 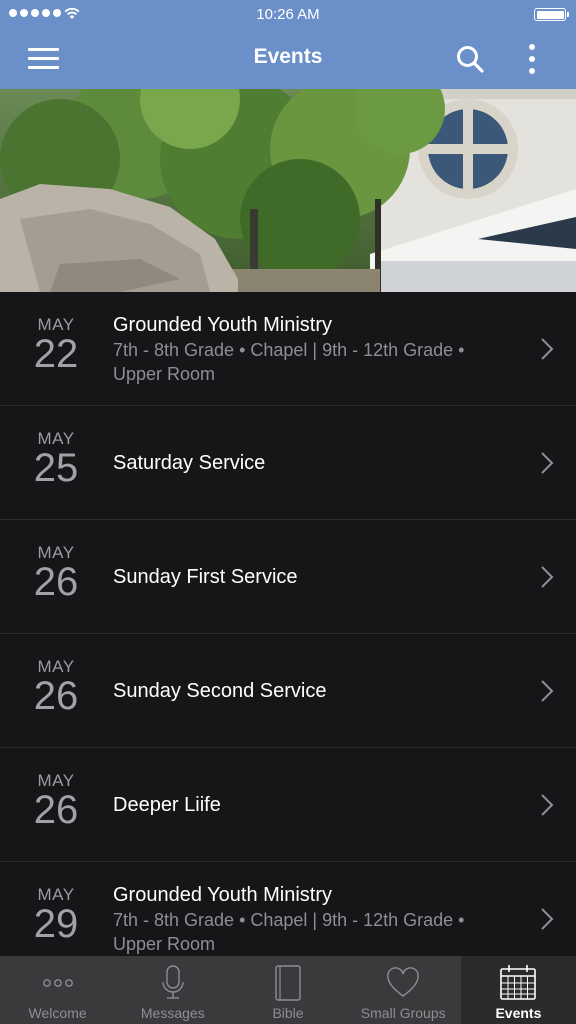 I want to click on event-row: MAY 26 Deeper Liife, so click(x=288, y=805).